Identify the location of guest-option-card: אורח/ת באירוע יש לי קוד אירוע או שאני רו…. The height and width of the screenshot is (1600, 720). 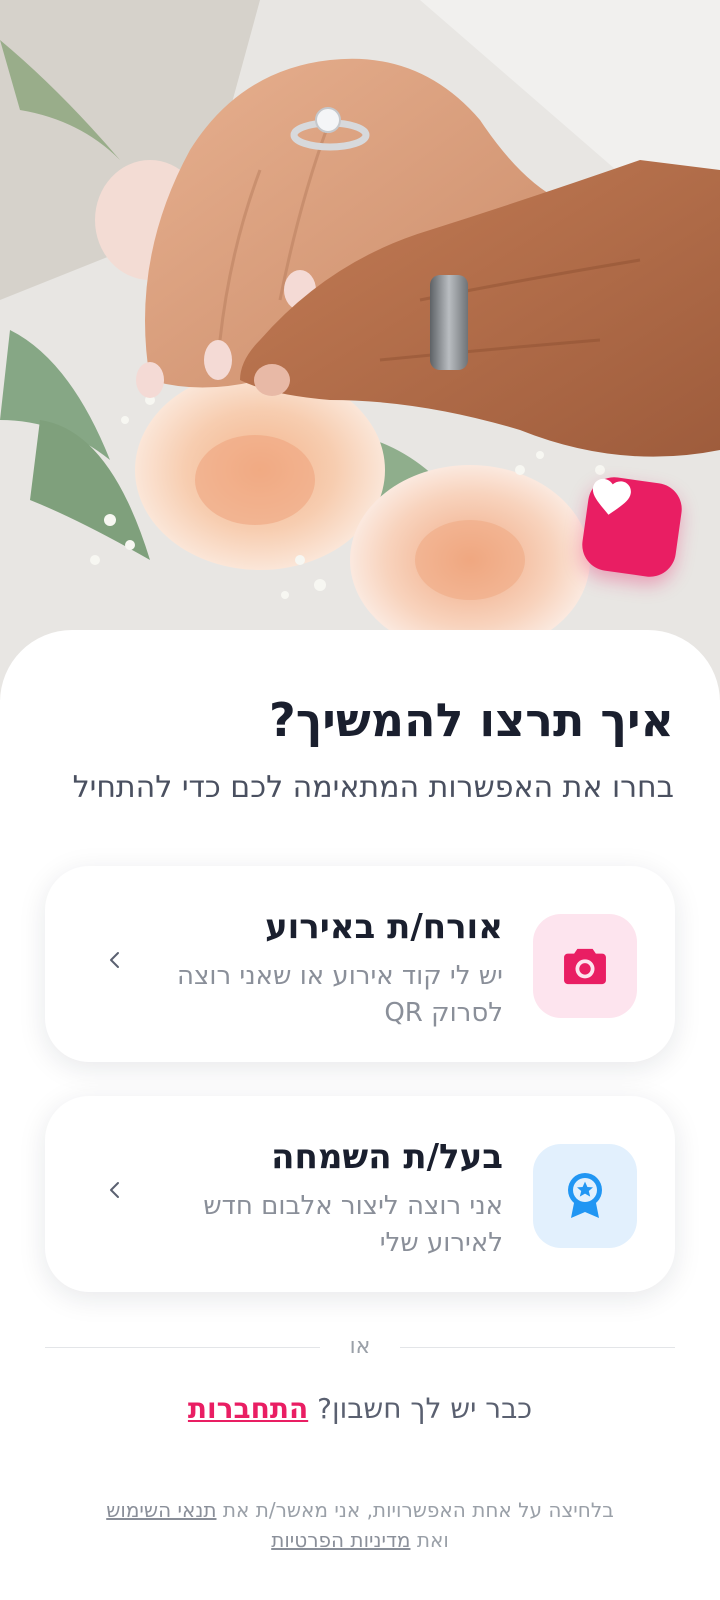
(360, 964).